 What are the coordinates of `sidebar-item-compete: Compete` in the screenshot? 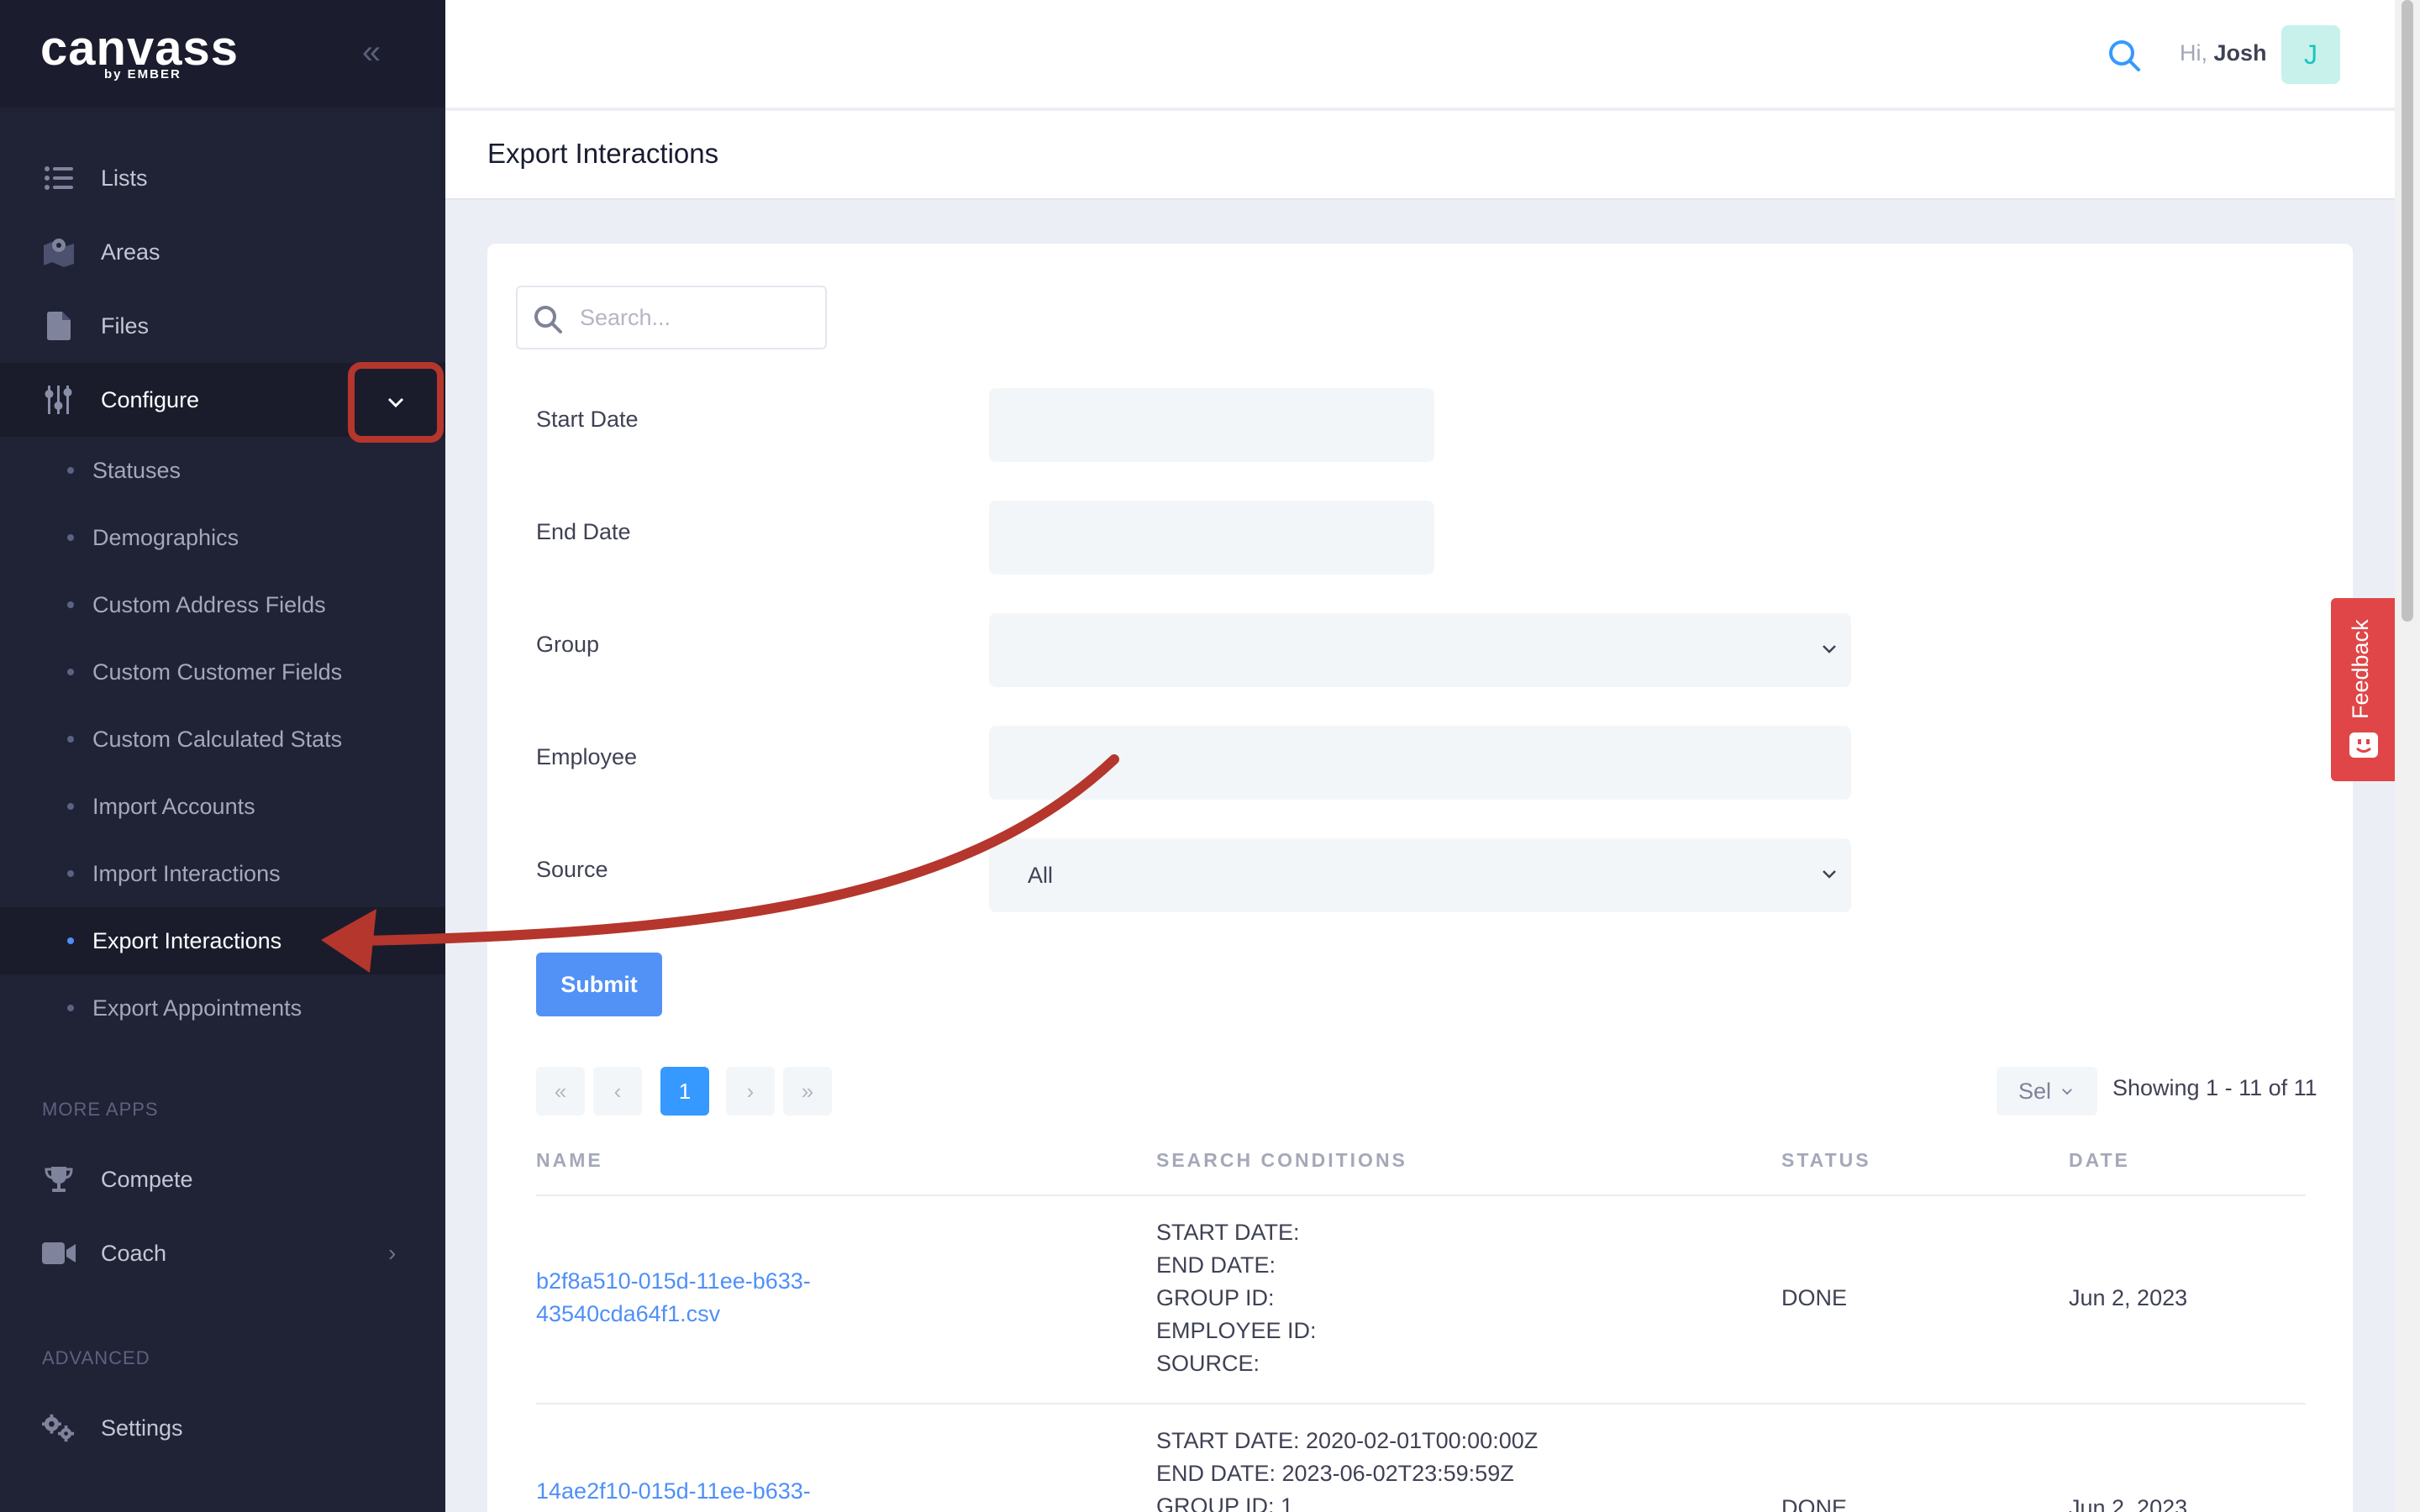 It's located at (223, 1179).